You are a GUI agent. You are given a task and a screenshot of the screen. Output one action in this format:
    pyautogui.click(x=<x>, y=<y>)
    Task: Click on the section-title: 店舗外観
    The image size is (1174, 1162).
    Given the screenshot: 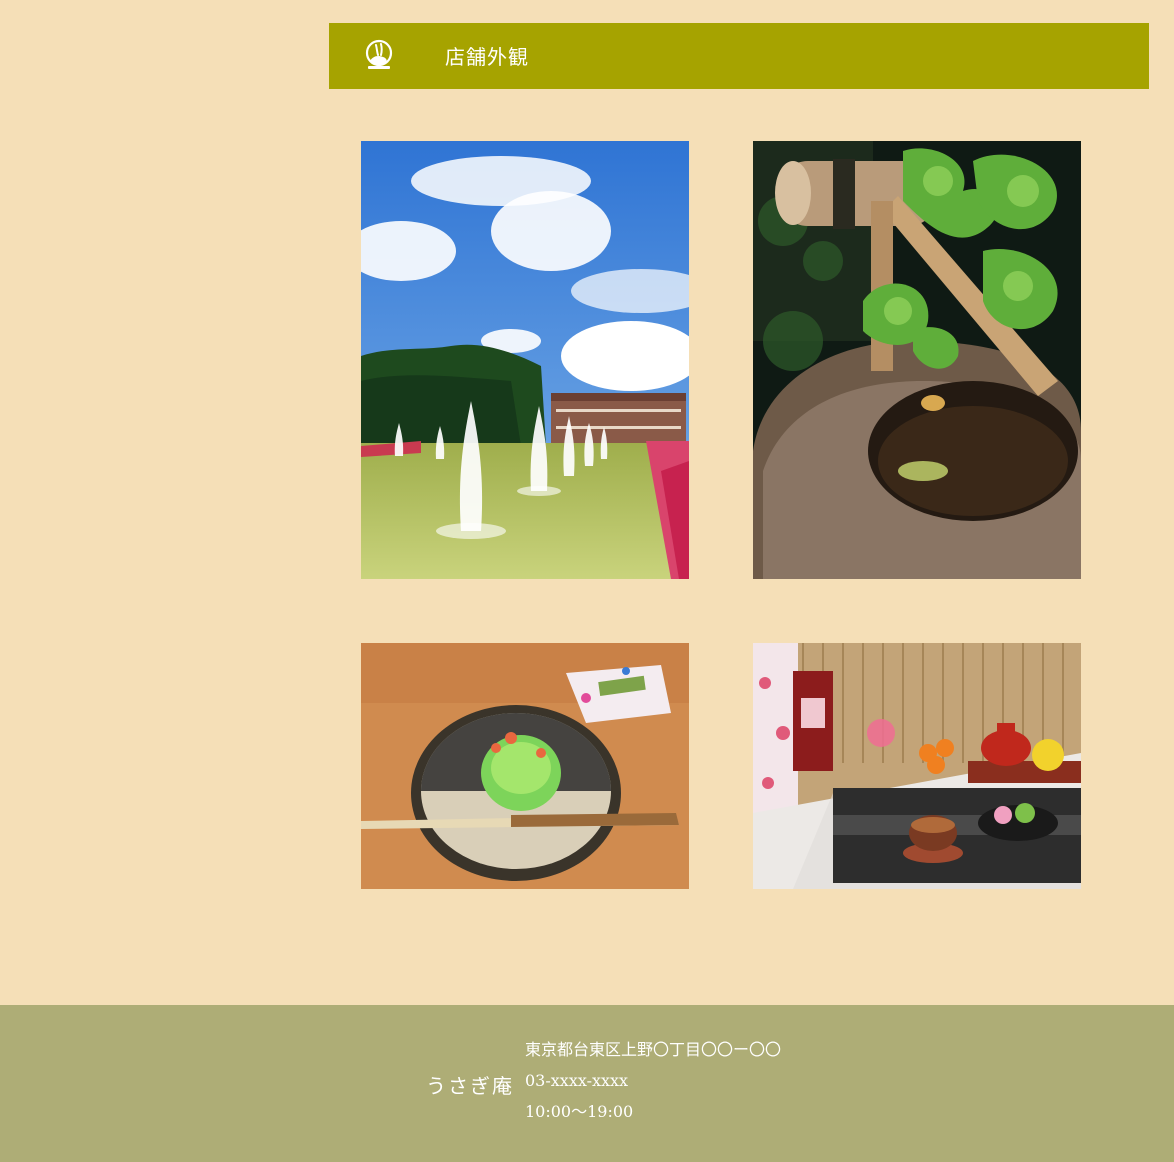 What is the action you would take?
    pyautogui.click(x=487, y=57)
    